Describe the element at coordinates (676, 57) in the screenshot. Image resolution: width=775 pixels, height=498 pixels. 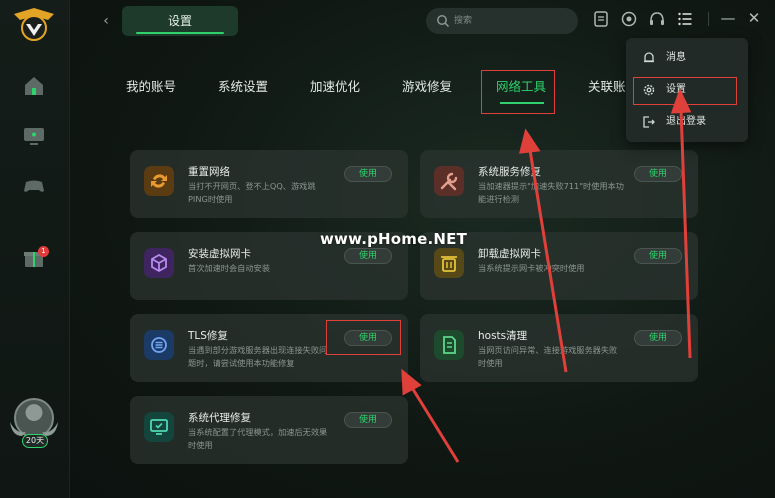
I see `menu-item-label: 消息` at that location.